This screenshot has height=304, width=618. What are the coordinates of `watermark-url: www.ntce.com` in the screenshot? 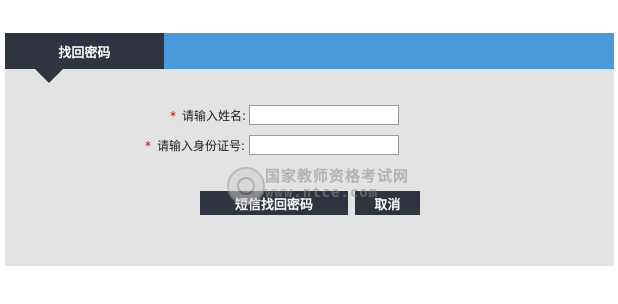 It's located at (322, 193).